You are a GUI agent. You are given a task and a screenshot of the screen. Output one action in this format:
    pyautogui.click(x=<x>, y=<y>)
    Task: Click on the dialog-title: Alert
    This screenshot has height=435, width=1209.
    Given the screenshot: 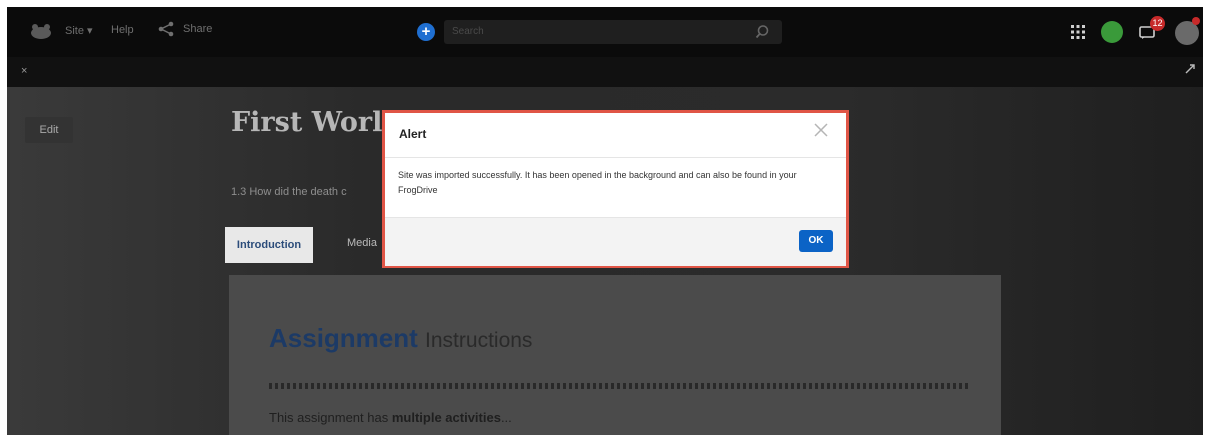 What is the action you would take?
    pyautogui.click(x=413, y=134)
    